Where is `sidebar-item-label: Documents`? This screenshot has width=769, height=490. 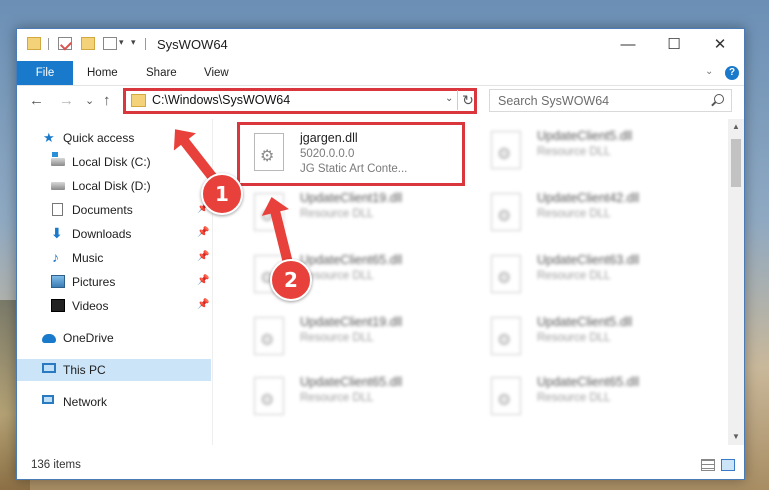
sidebar-item-label: Documents is located at coordinates (102, 210).